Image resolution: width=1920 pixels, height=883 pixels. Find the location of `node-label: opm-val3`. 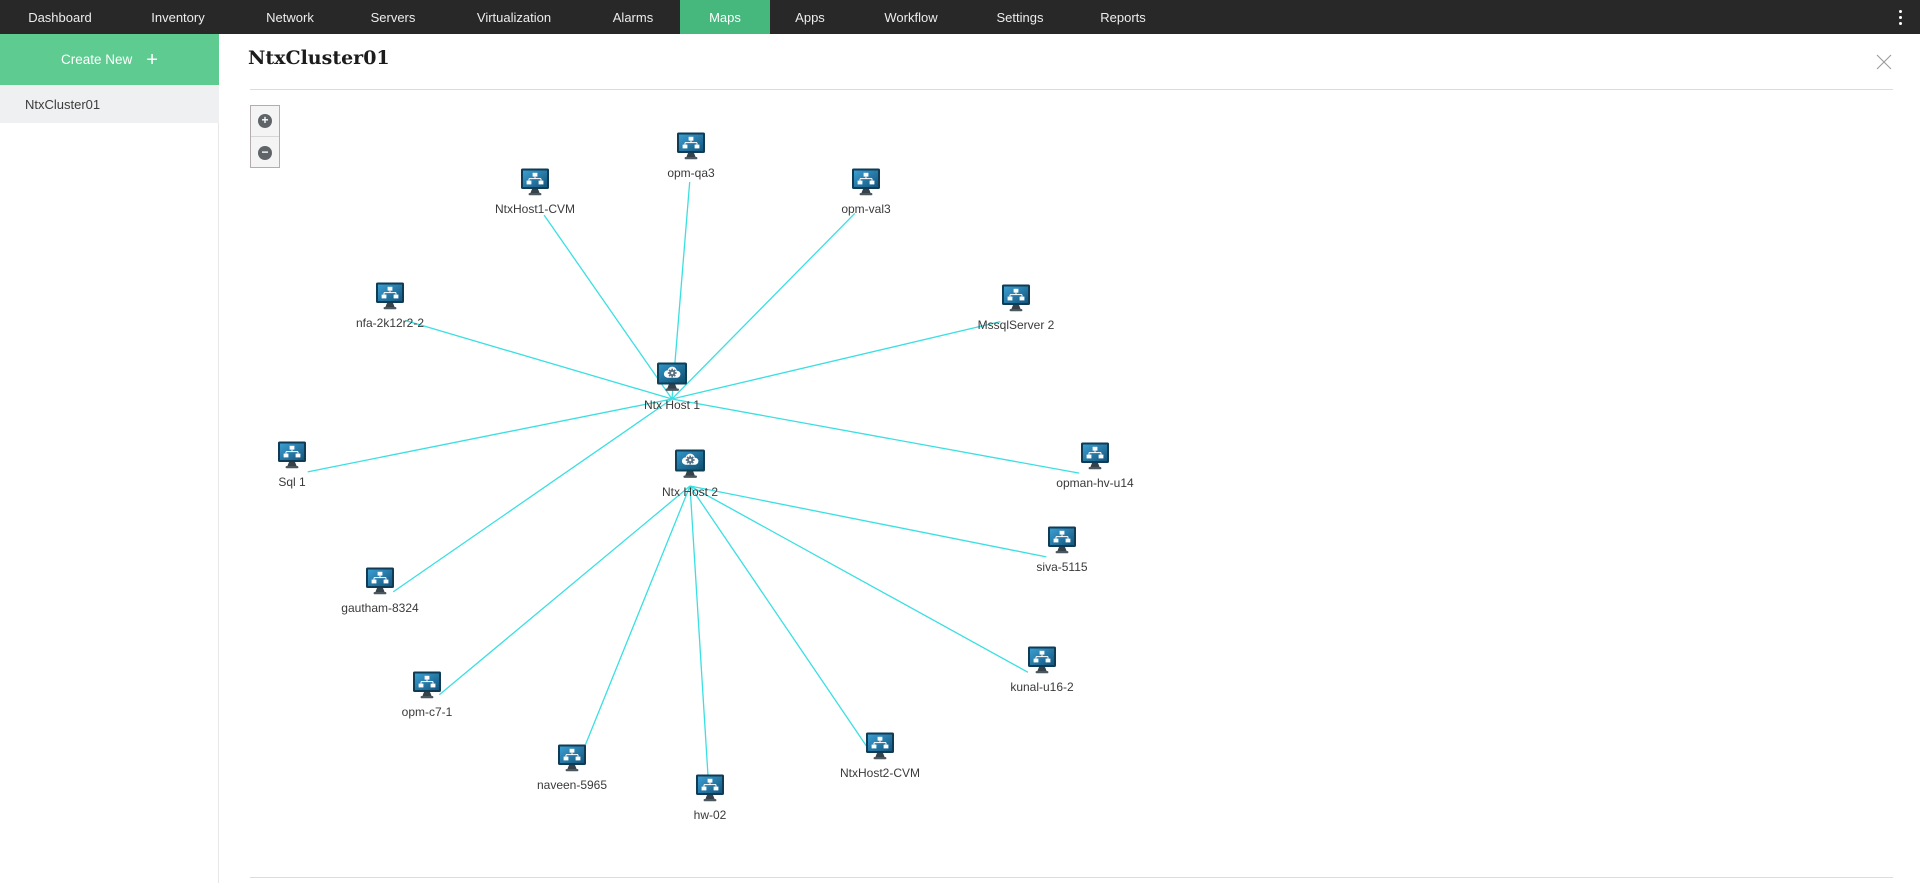

node-label: opm-val3 is located at coordinates (866, 209).